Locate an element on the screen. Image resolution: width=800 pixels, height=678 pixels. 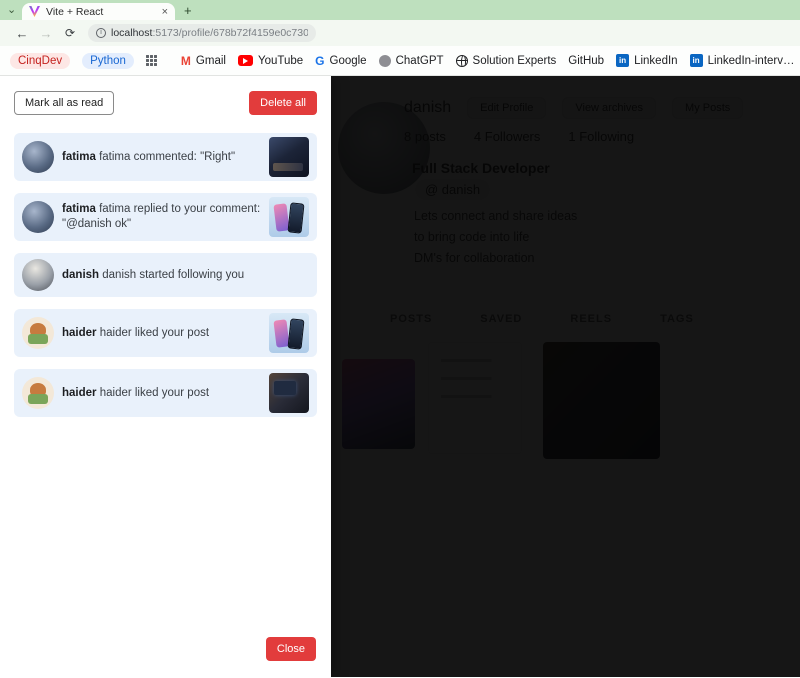
notification-message: fatima commented: "Right" is located at coordinates (167, 156).